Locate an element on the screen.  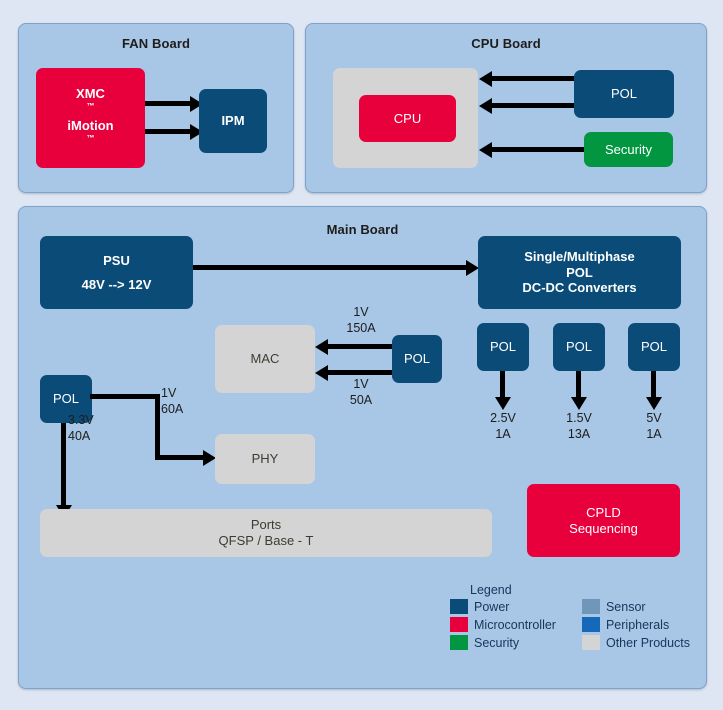
block-cpld: CPLD Sequencing is located at coordinates (603, 520).